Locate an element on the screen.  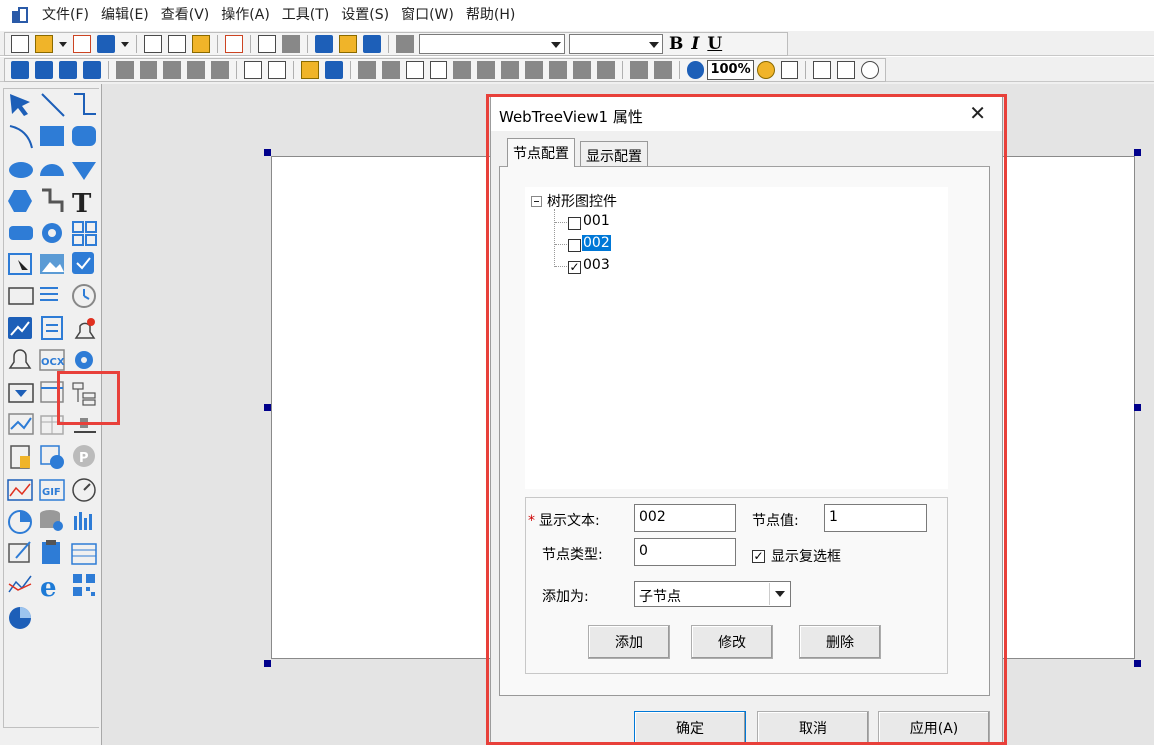
polyline-tool-icon is located at coordinates (85, 104).